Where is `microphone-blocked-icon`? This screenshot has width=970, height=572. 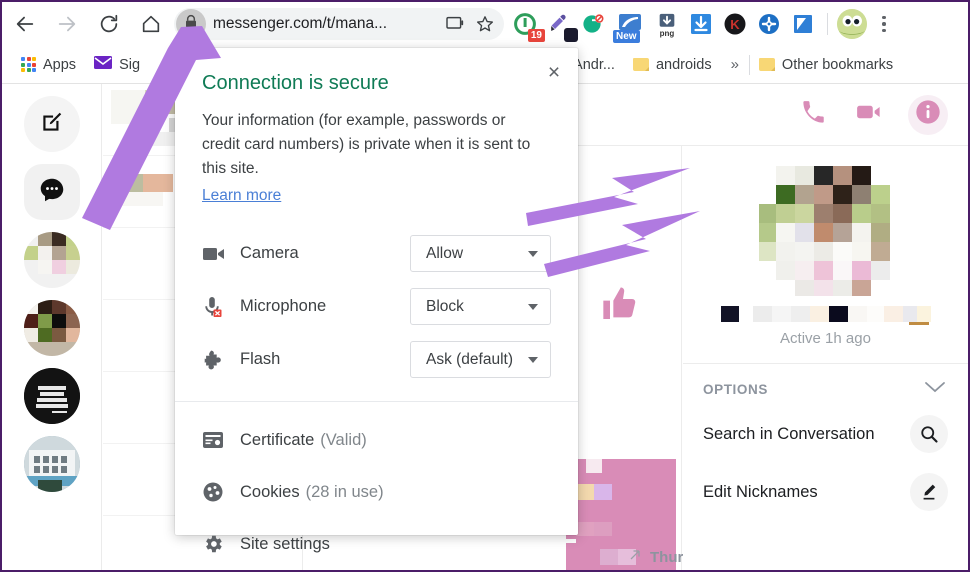
microphone-blocked-icon is located at coordinates (217, 307).